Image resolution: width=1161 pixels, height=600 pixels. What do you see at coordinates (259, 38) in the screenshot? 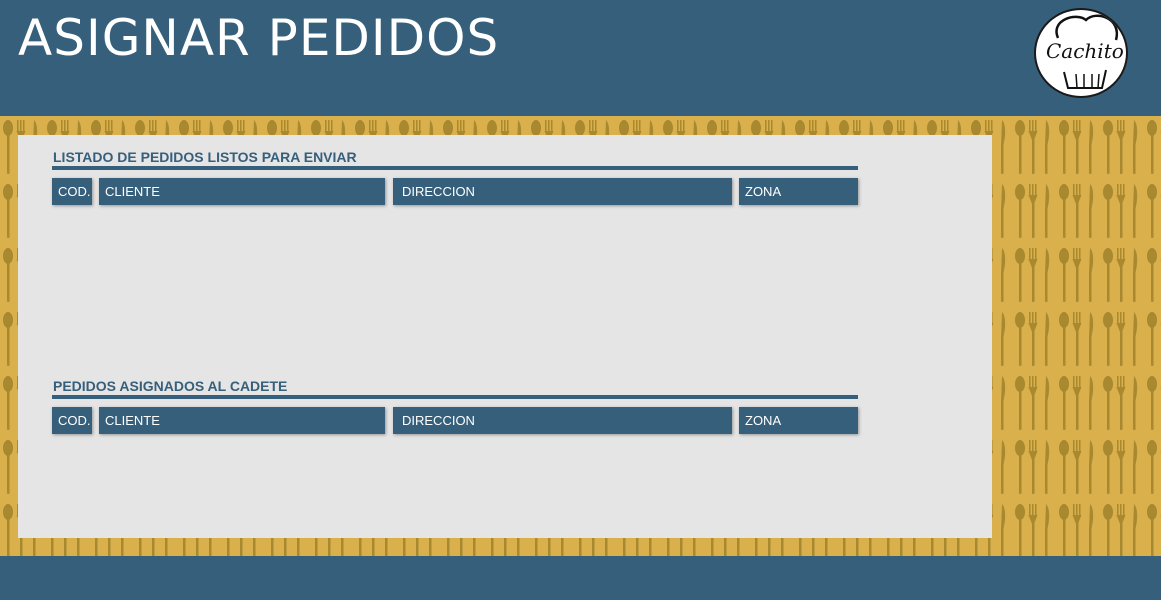
I see `page-title: ASIGNAR PEDIDOS` at bounding box center [259, 38].